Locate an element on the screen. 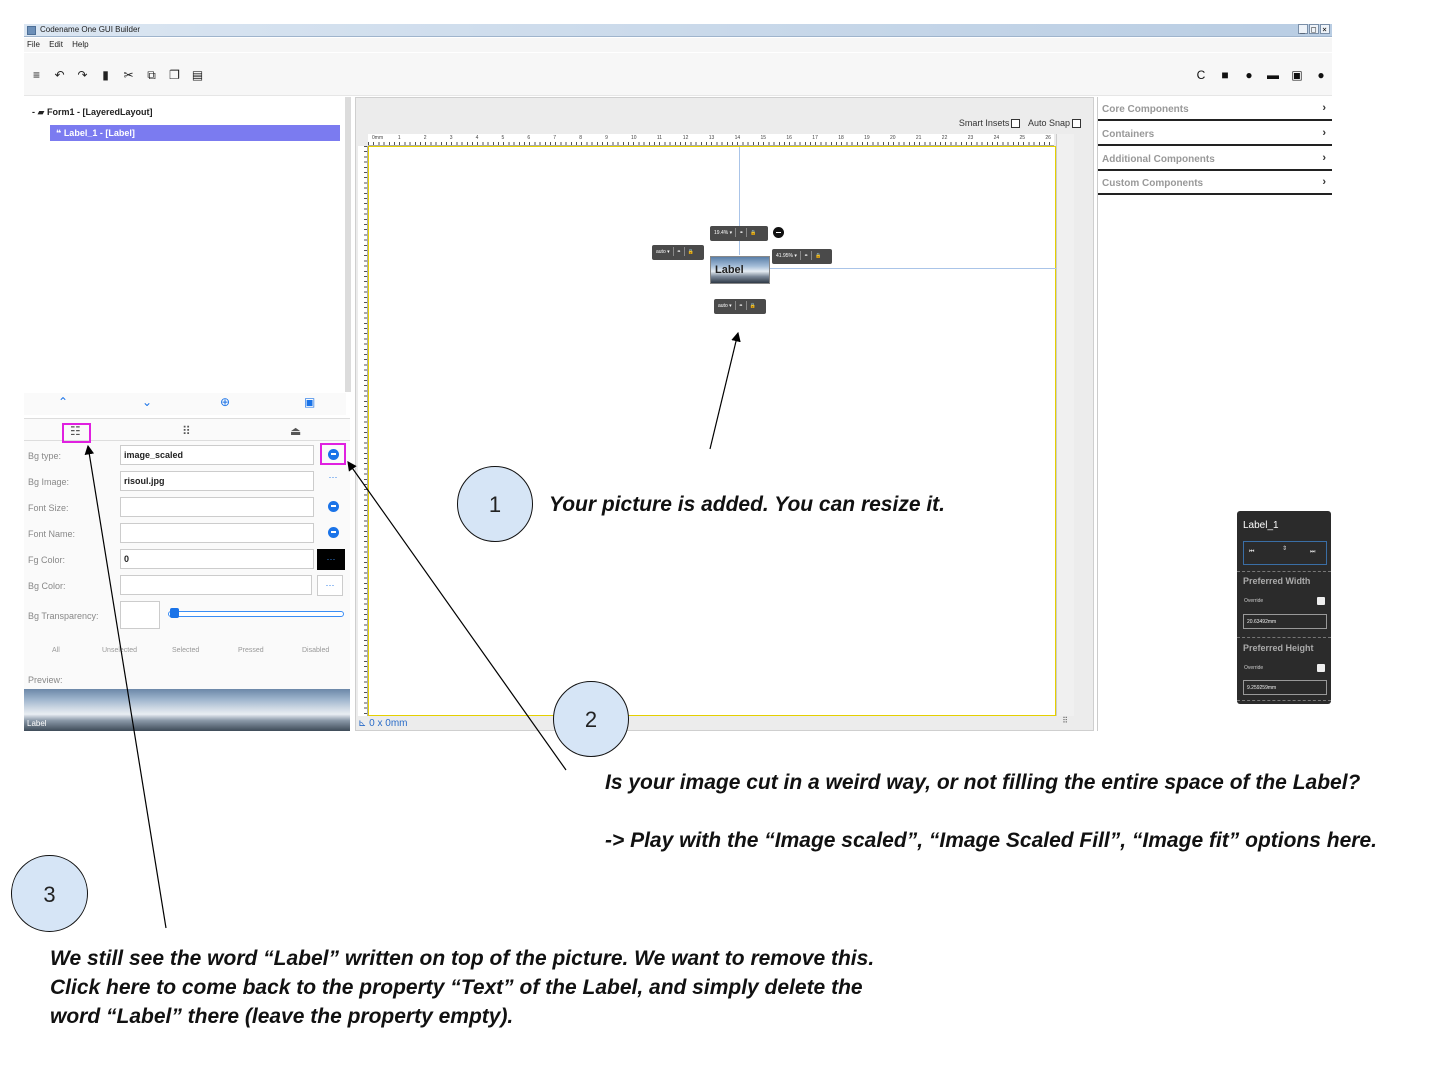 The width and height of the screenshot is (1440, 1080). arrow-to-style-tab is located at coordinates (125, 686).